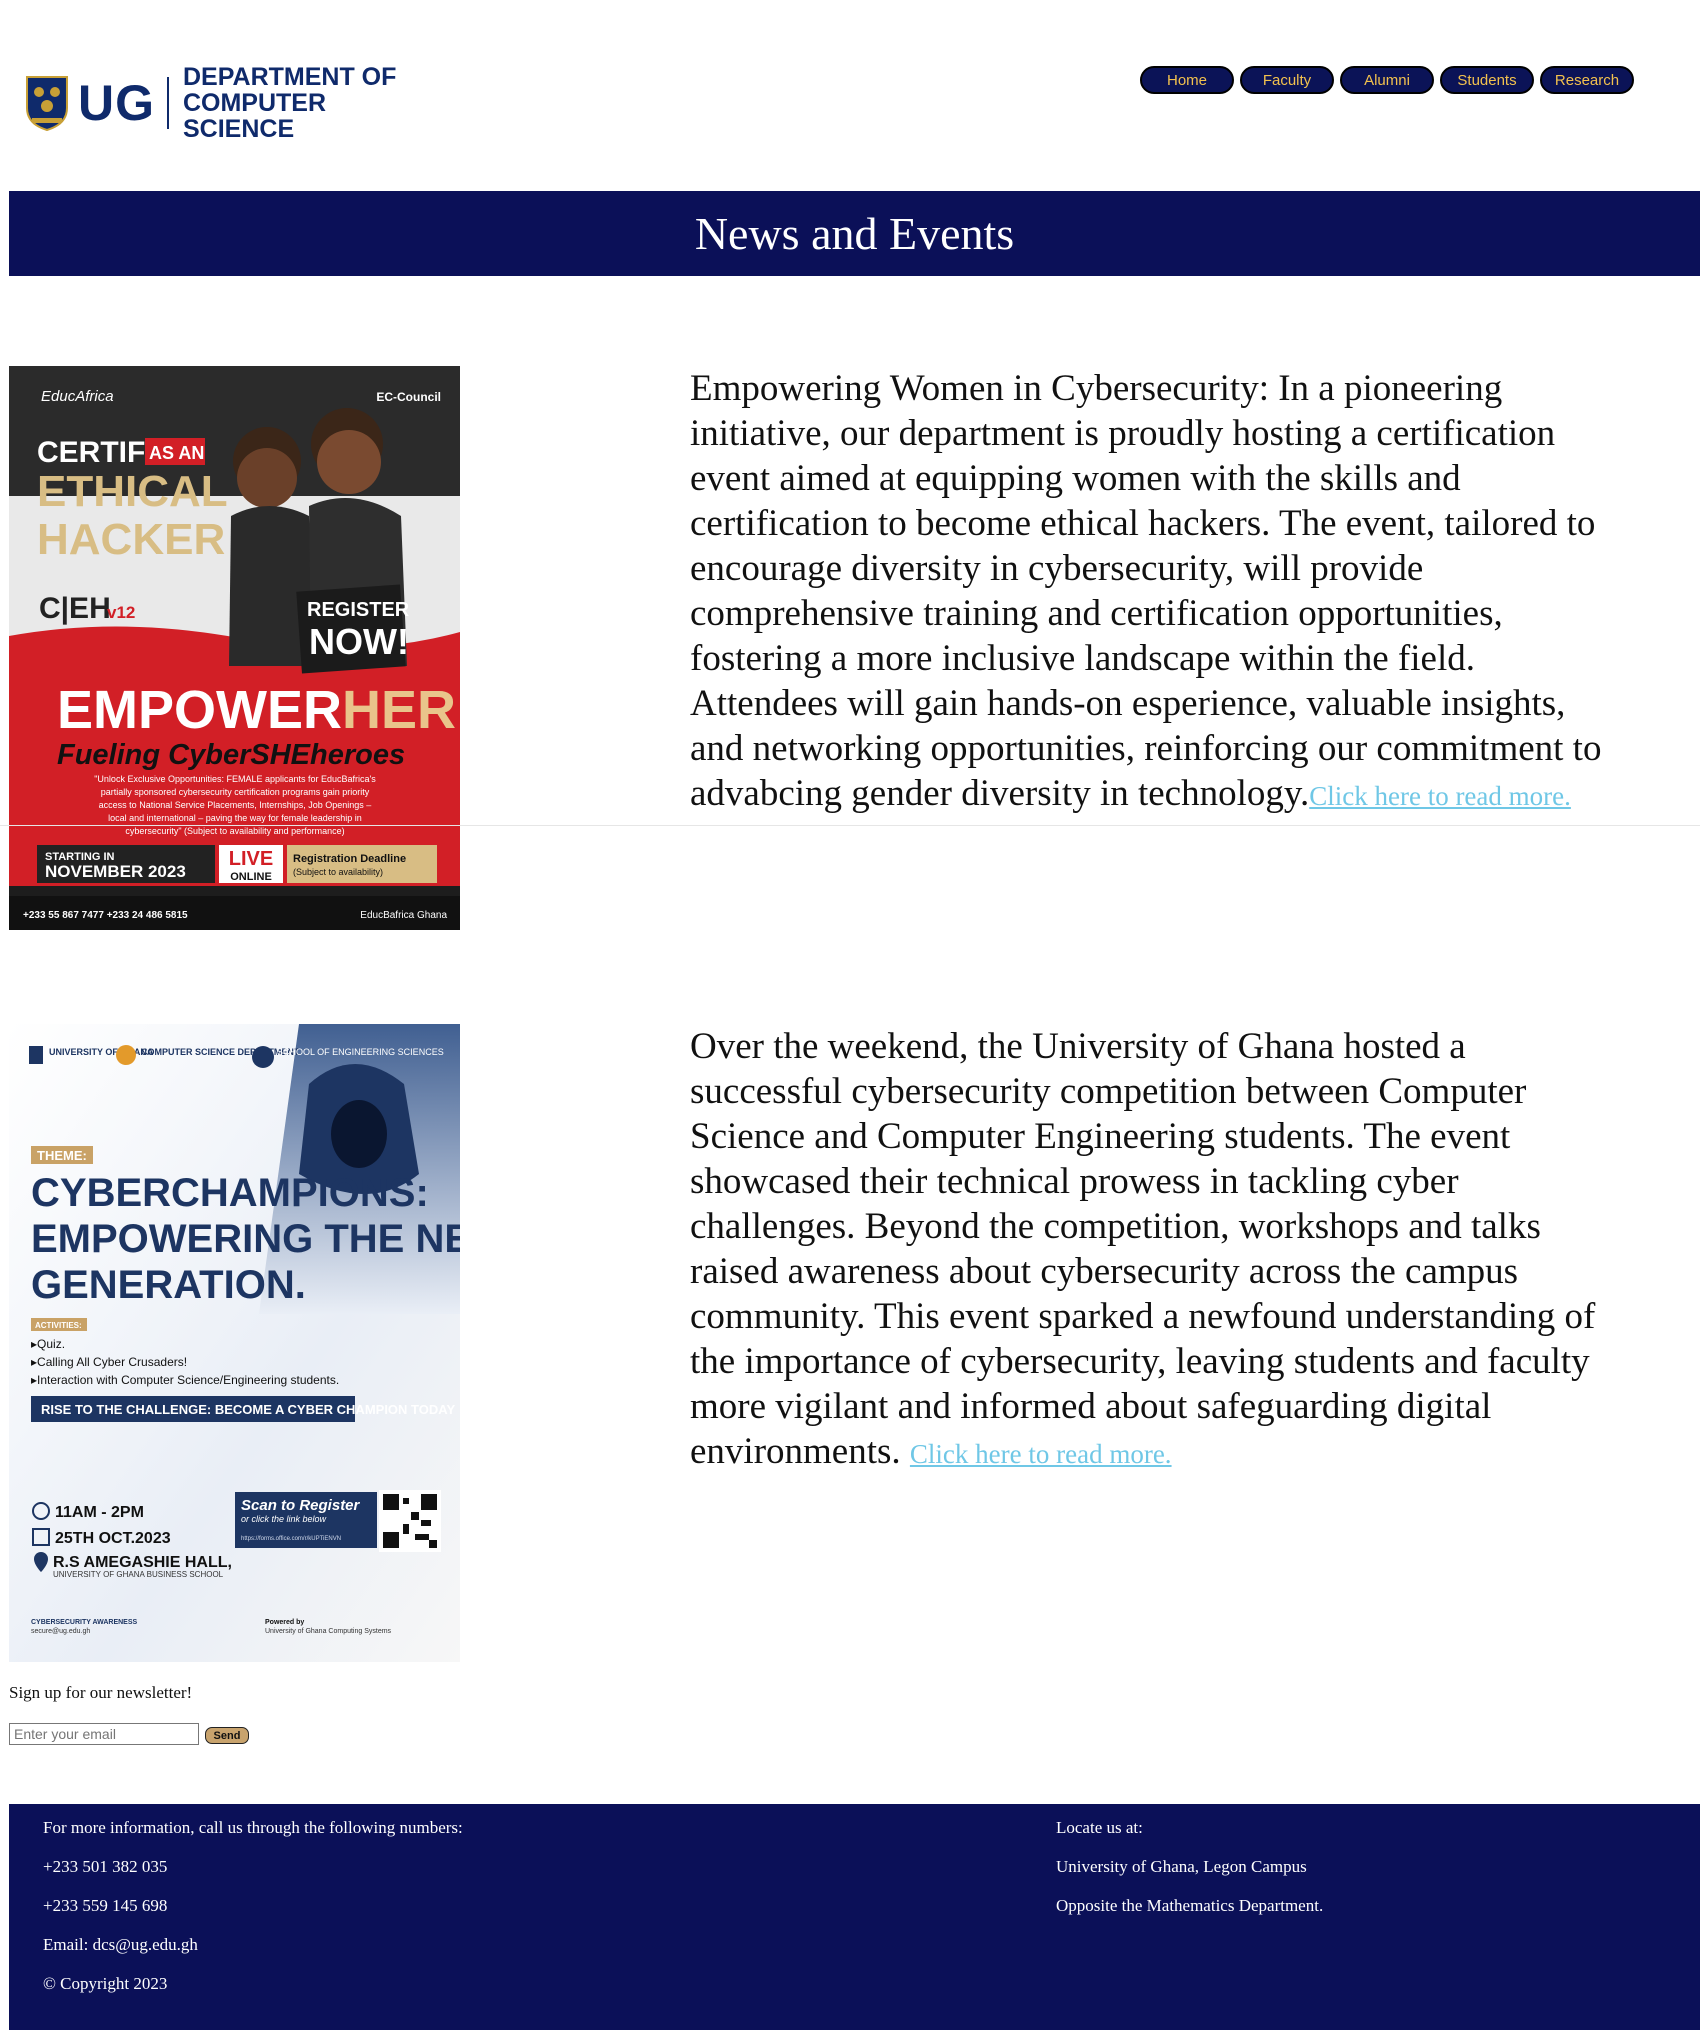 Image resolution: width=1700 pixels, height=2037 pixels. I want to click on poster1-as-an: AS AN, so click(176, 453).